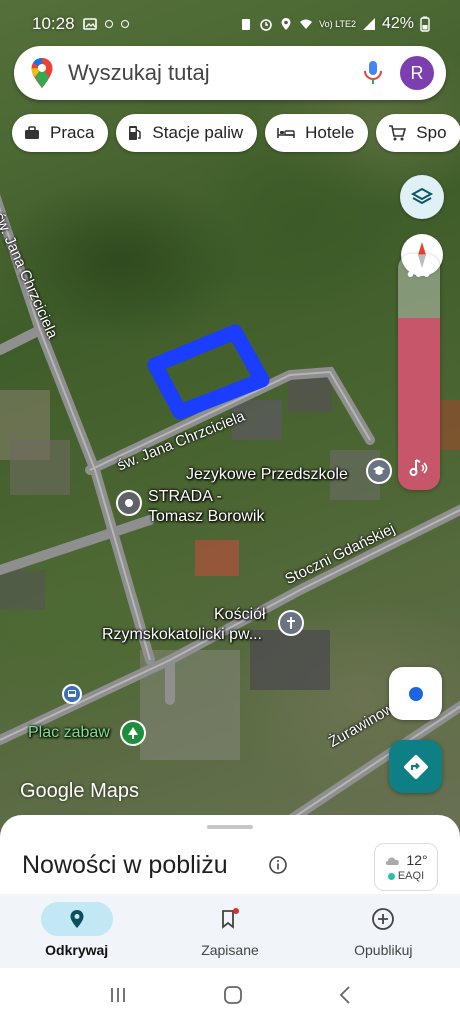 The width and height of the screenshot is (460, 1022). What do you see at coordinates (129, 503) in the screenshot?
I see `strada-pin-icon` at bounding box center [129, 503].